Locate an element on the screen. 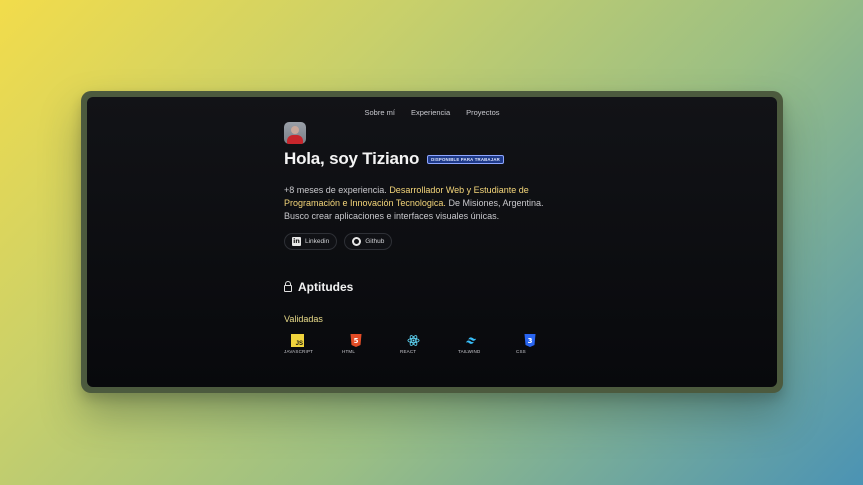  linkedin-label: Linkedin is located at coordinates (317, 241).